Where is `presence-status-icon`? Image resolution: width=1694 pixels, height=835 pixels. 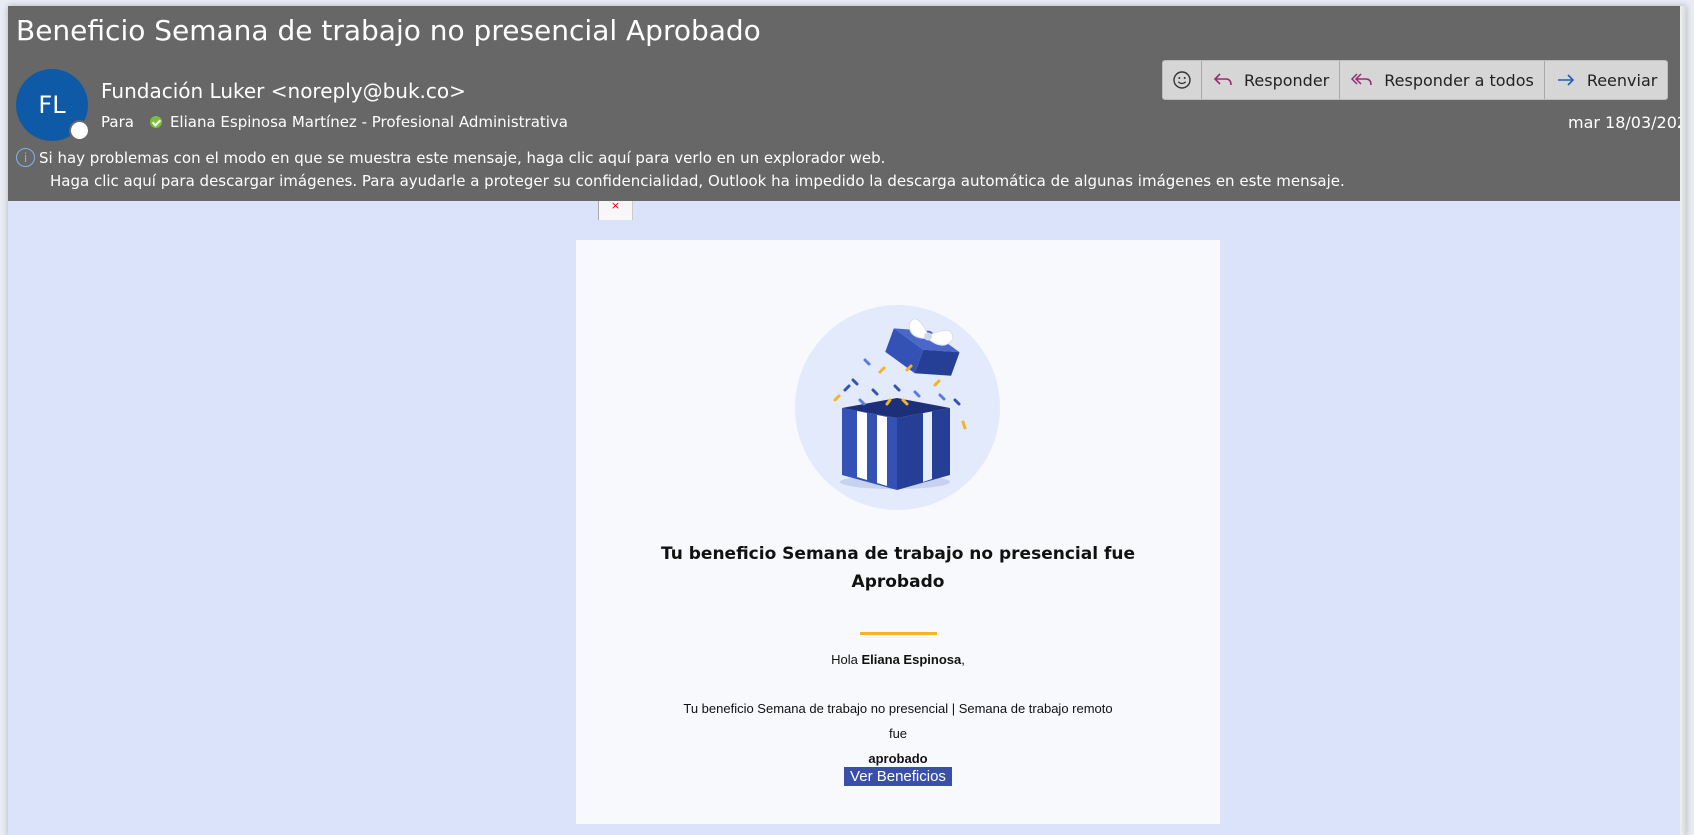 presence-status-icon is located at coordinates (79, 130).